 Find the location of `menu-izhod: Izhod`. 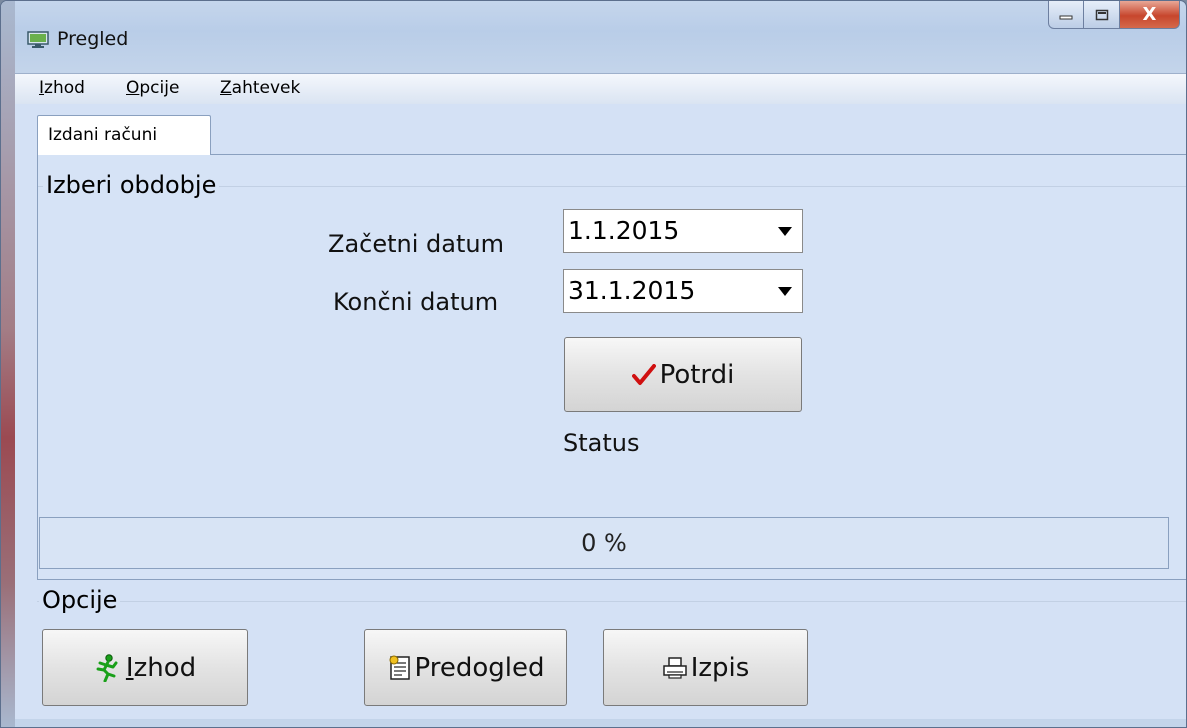

menu-izhod: Izhod is located at coordinates (62, 88).